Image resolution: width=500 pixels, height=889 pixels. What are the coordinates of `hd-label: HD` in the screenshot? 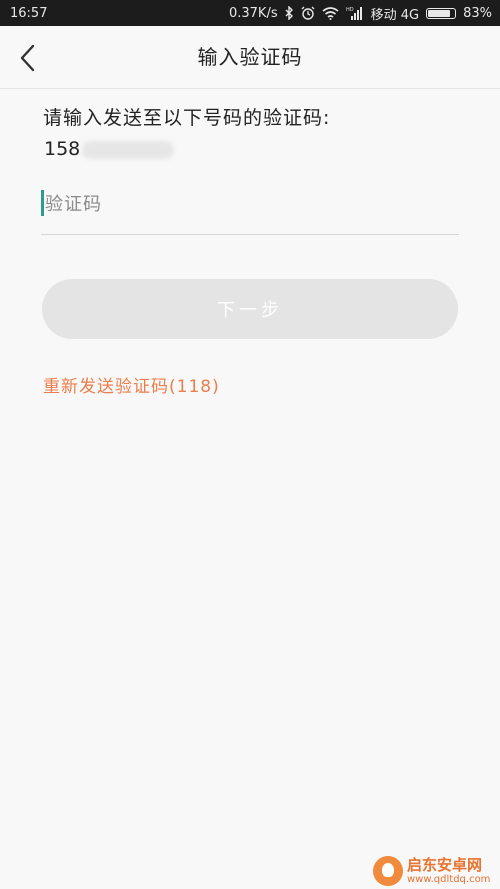 It's located at (350, 10).